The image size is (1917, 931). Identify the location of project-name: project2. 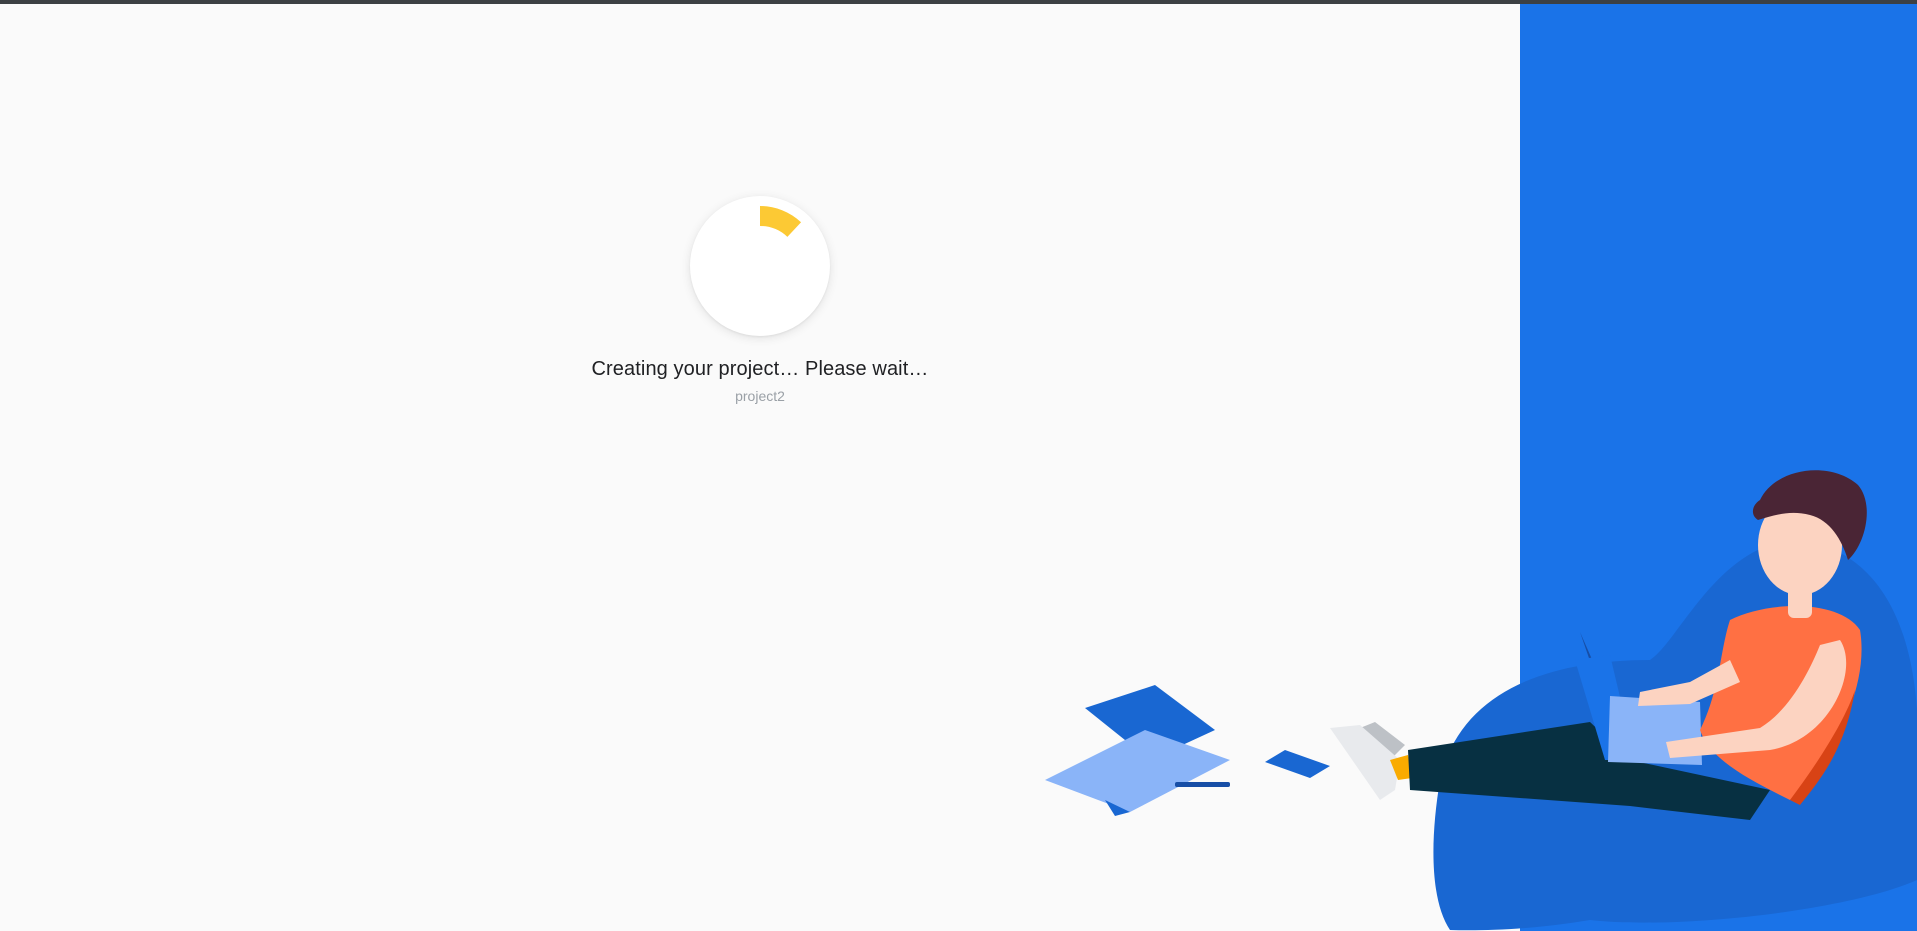
(760, 396).